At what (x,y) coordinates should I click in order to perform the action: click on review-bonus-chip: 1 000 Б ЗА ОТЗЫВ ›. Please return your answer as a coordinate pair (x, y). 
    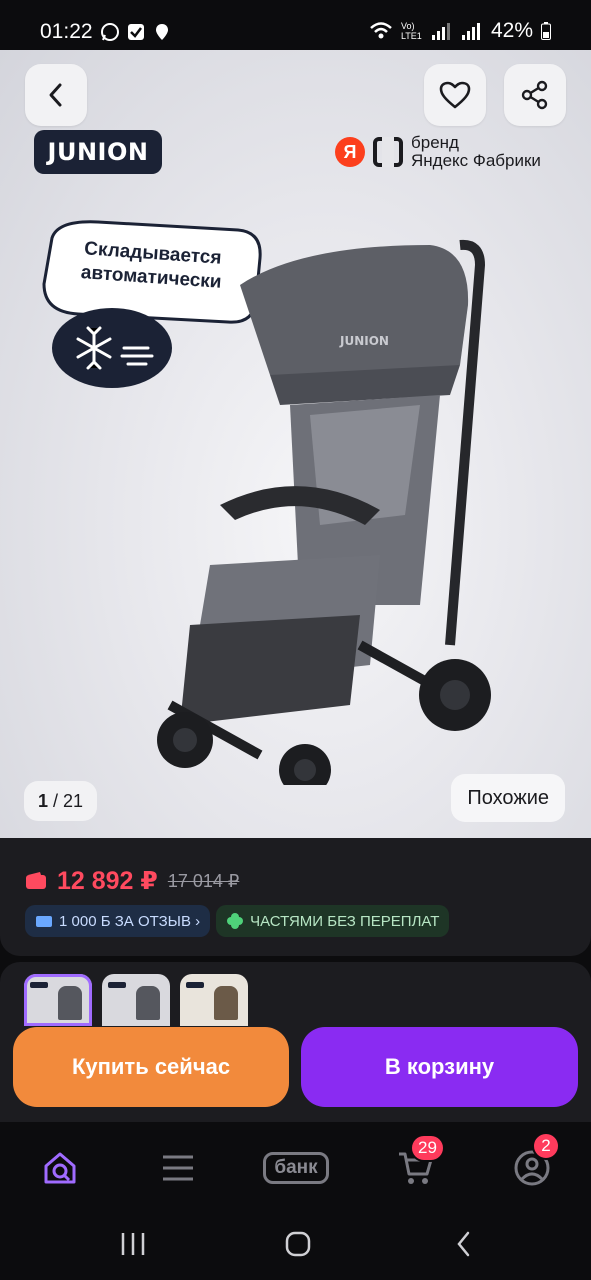
    Looking at the image, I should click on (118, 921).